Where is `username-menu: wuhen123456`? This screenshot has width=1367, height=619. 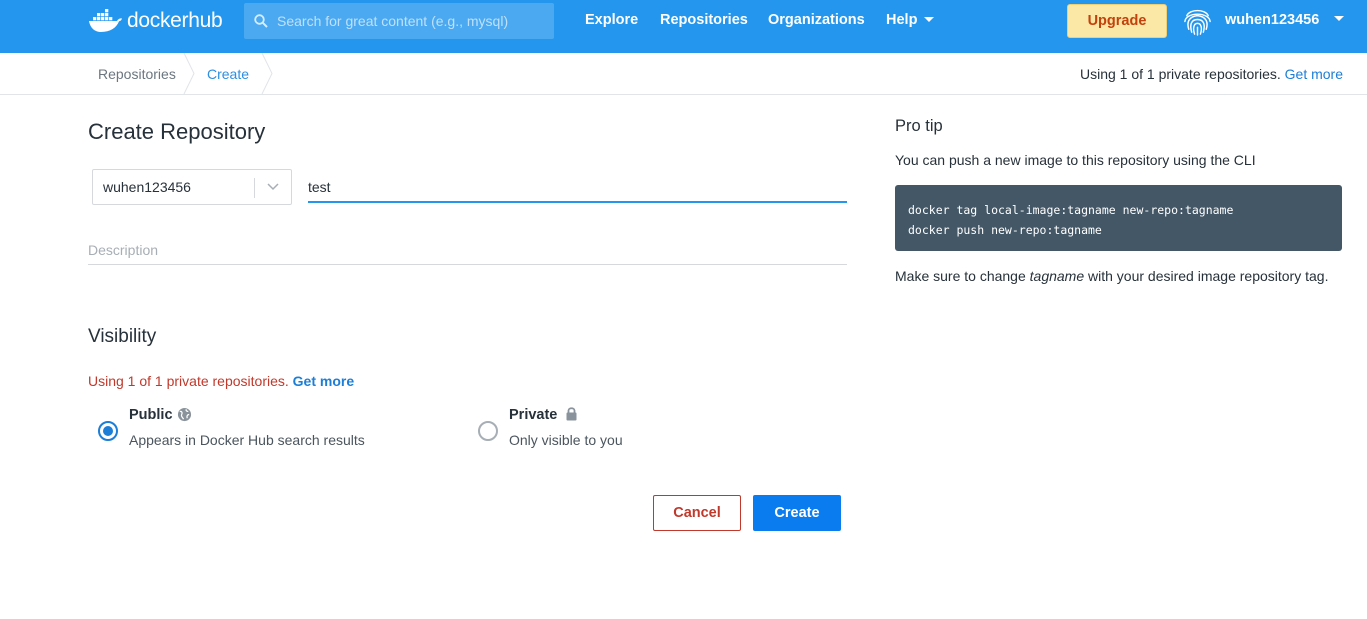 username-menu: wuhen123456 is located at coordinates (1272, 20).